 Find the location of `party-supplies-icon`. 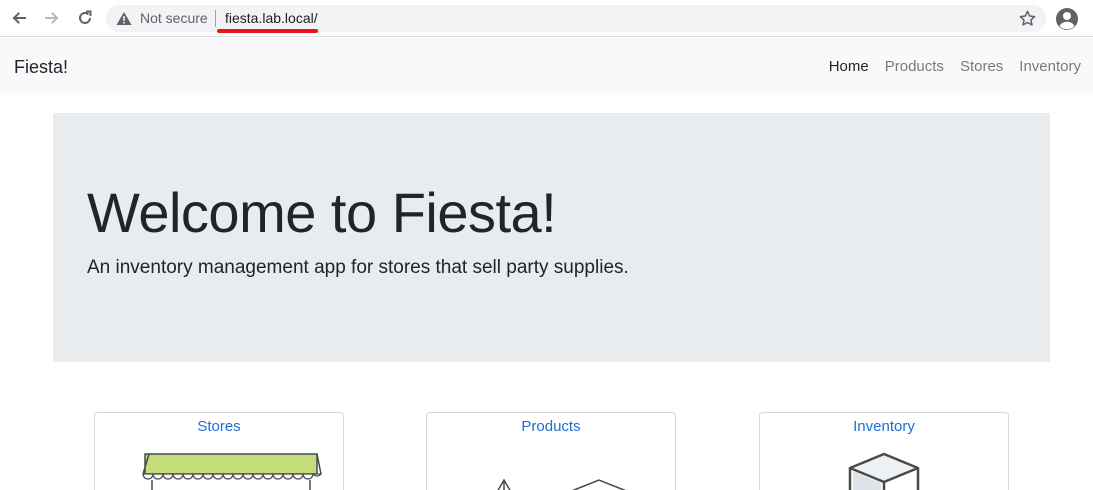

party-supplies-icon is located at coordinates (562, 484).